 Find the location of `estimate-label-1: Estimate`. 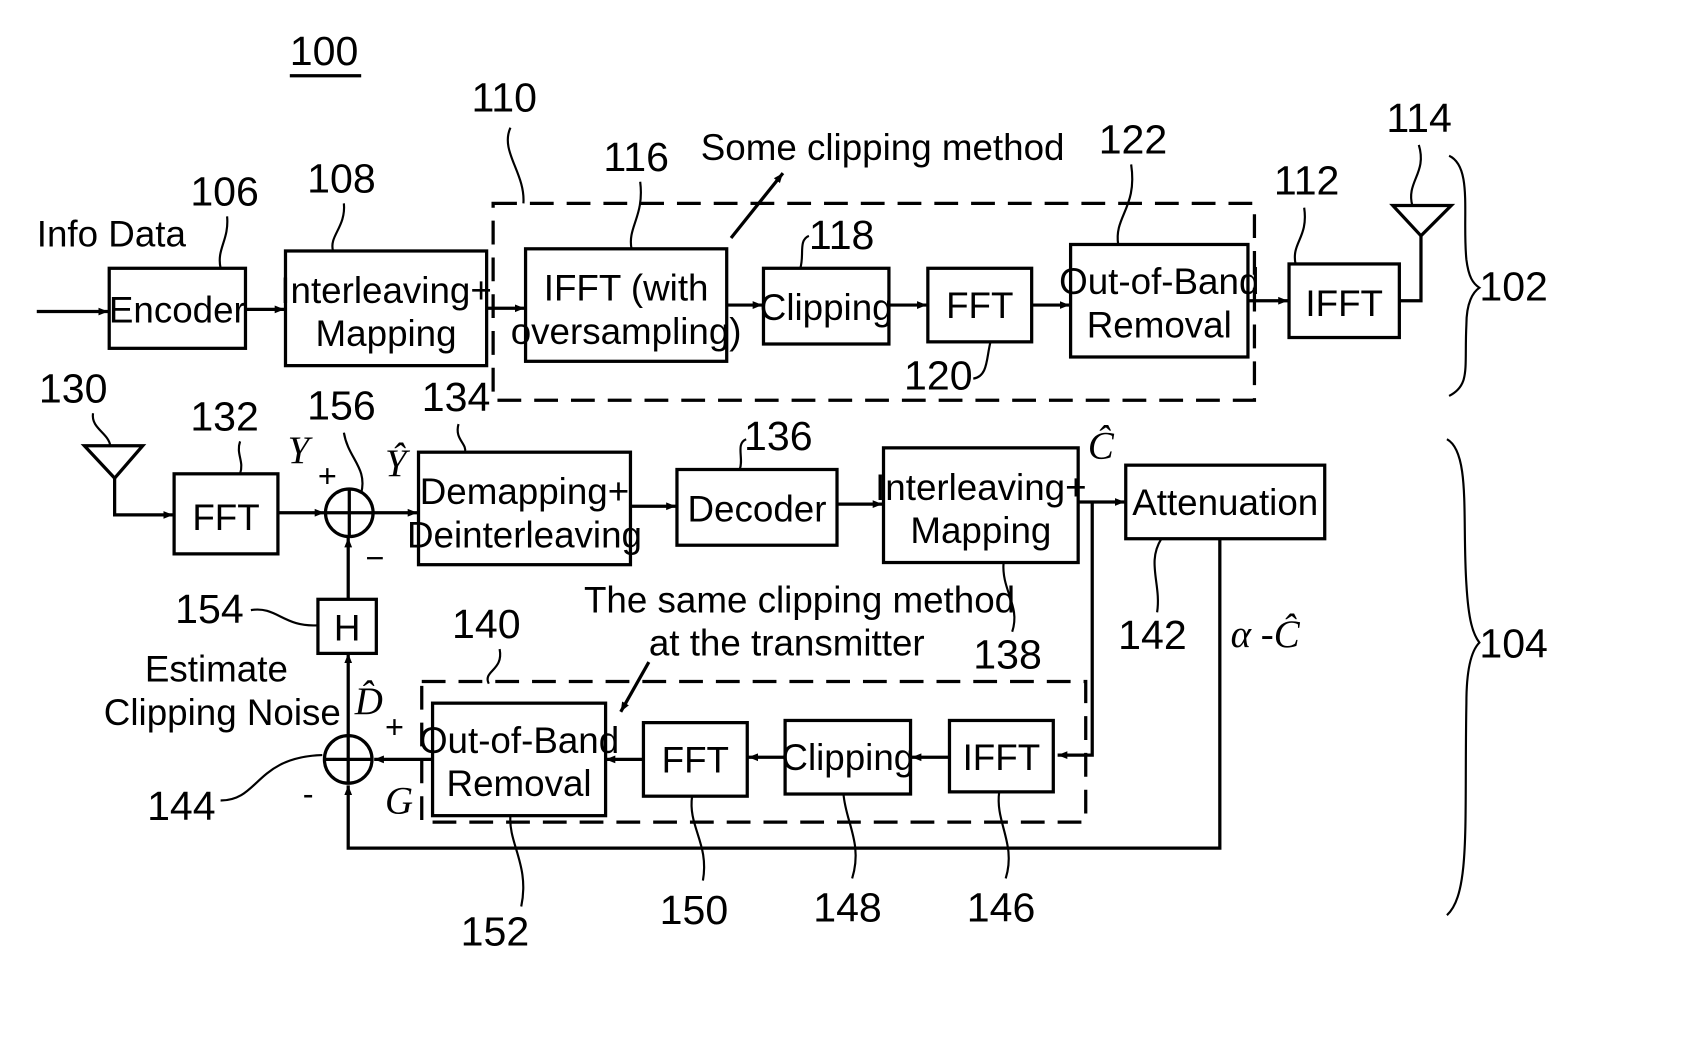

estimate-label-1: Estimate is located at coordinates (216, 669).